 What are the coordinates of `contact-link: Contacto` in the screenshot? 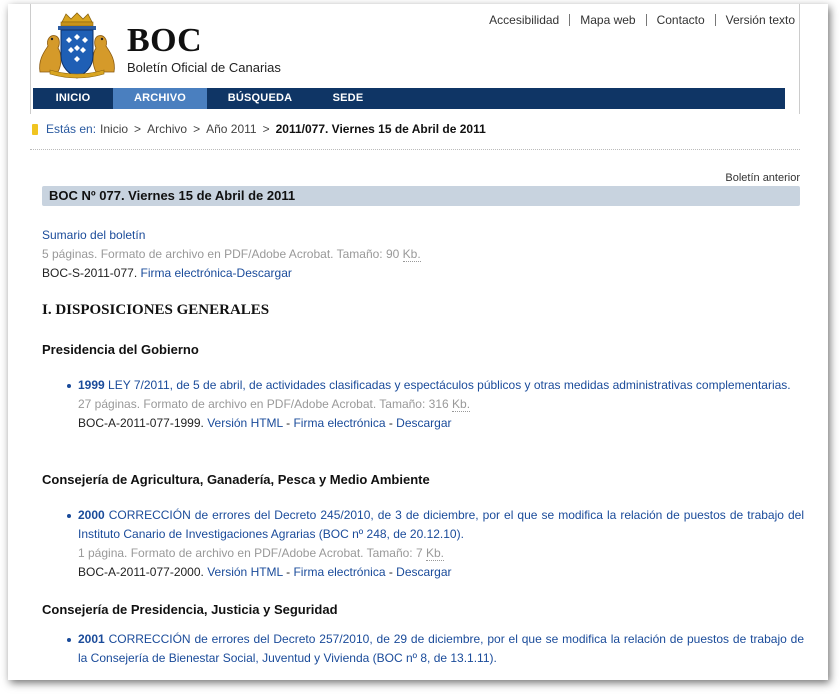 It's located at (680, 20).